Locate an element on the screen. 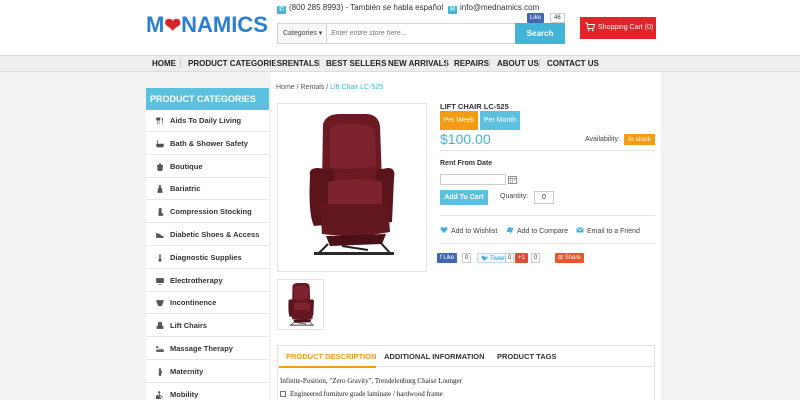 The height and width of the screenshot is (400, 800). rent-date-input is located at coordinates (473, 179).